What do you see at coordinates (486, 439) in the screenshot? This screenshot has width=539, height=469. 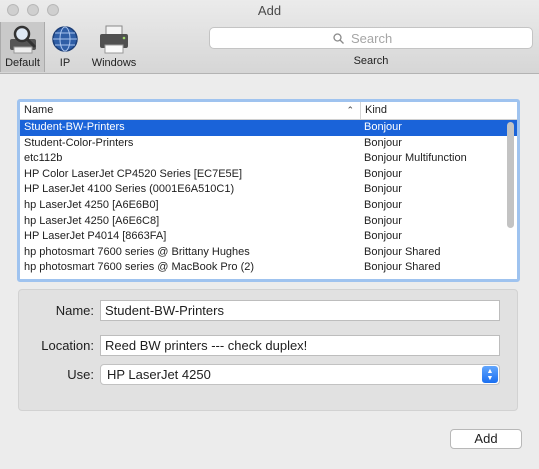 I see `add-button: Add` at bounding box center [486, 439].